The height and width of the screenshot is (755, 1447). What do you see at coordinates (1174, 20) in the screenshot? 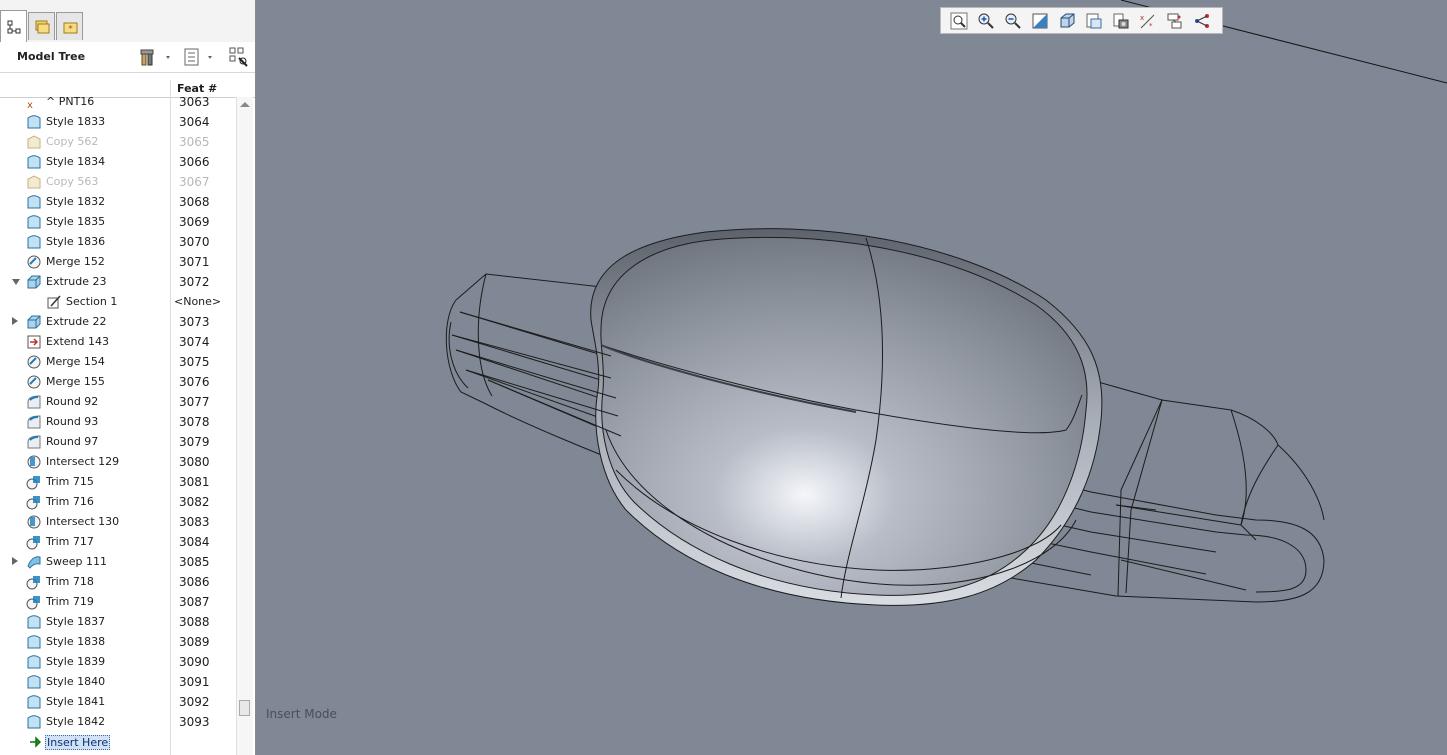
I see `spin-center-button` at bounding box center [1174, 20].